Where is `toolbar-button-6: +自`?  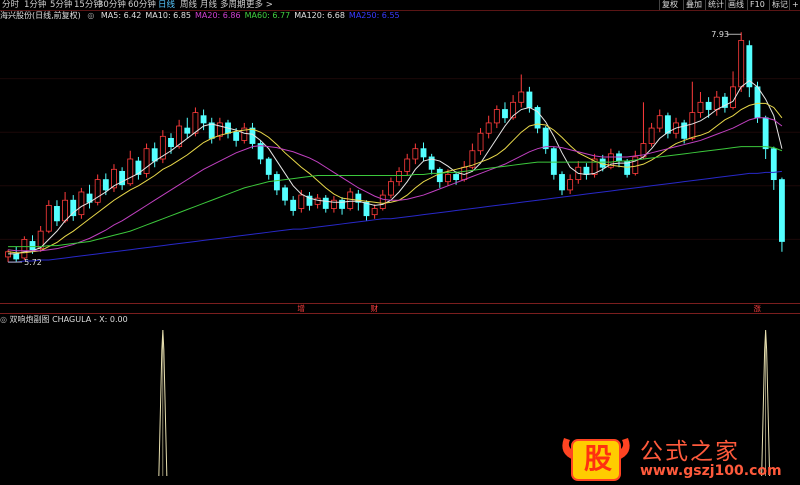 toolbar-button-6: +自 is located at coordinates (794, 5).